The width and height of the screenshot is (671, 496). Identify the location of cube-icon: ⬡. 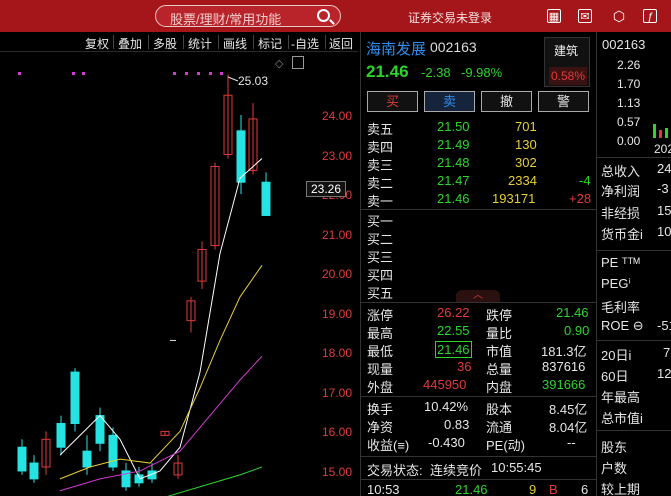
(619, 16).